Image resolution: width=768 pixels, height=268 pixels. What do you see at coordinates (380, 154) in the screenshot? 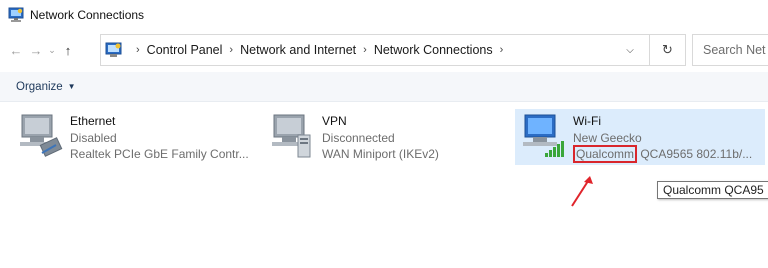
I see `connection-device: WAN Miniport (IKEv2)` at bounding box center [380, 154].